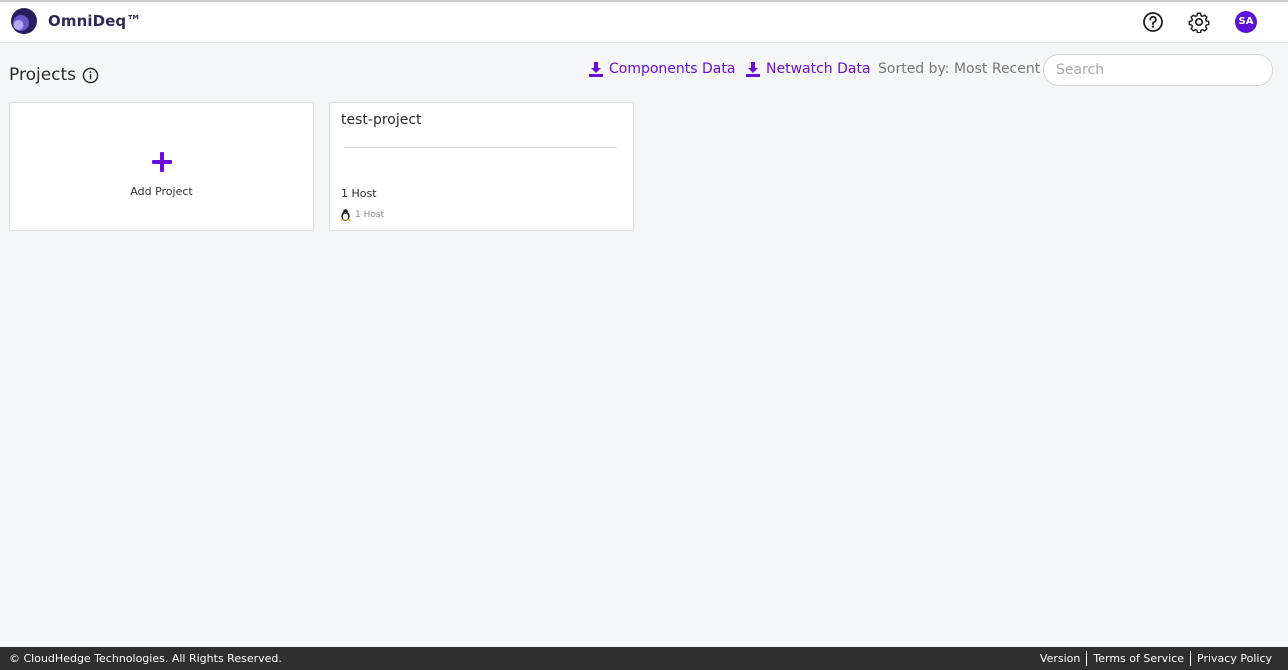 The width and height of the screenshot is (1288, 670). Describe the element at coordinates (24, 21) in the screenshot. I see `omnideq-logo-icon` at that location.